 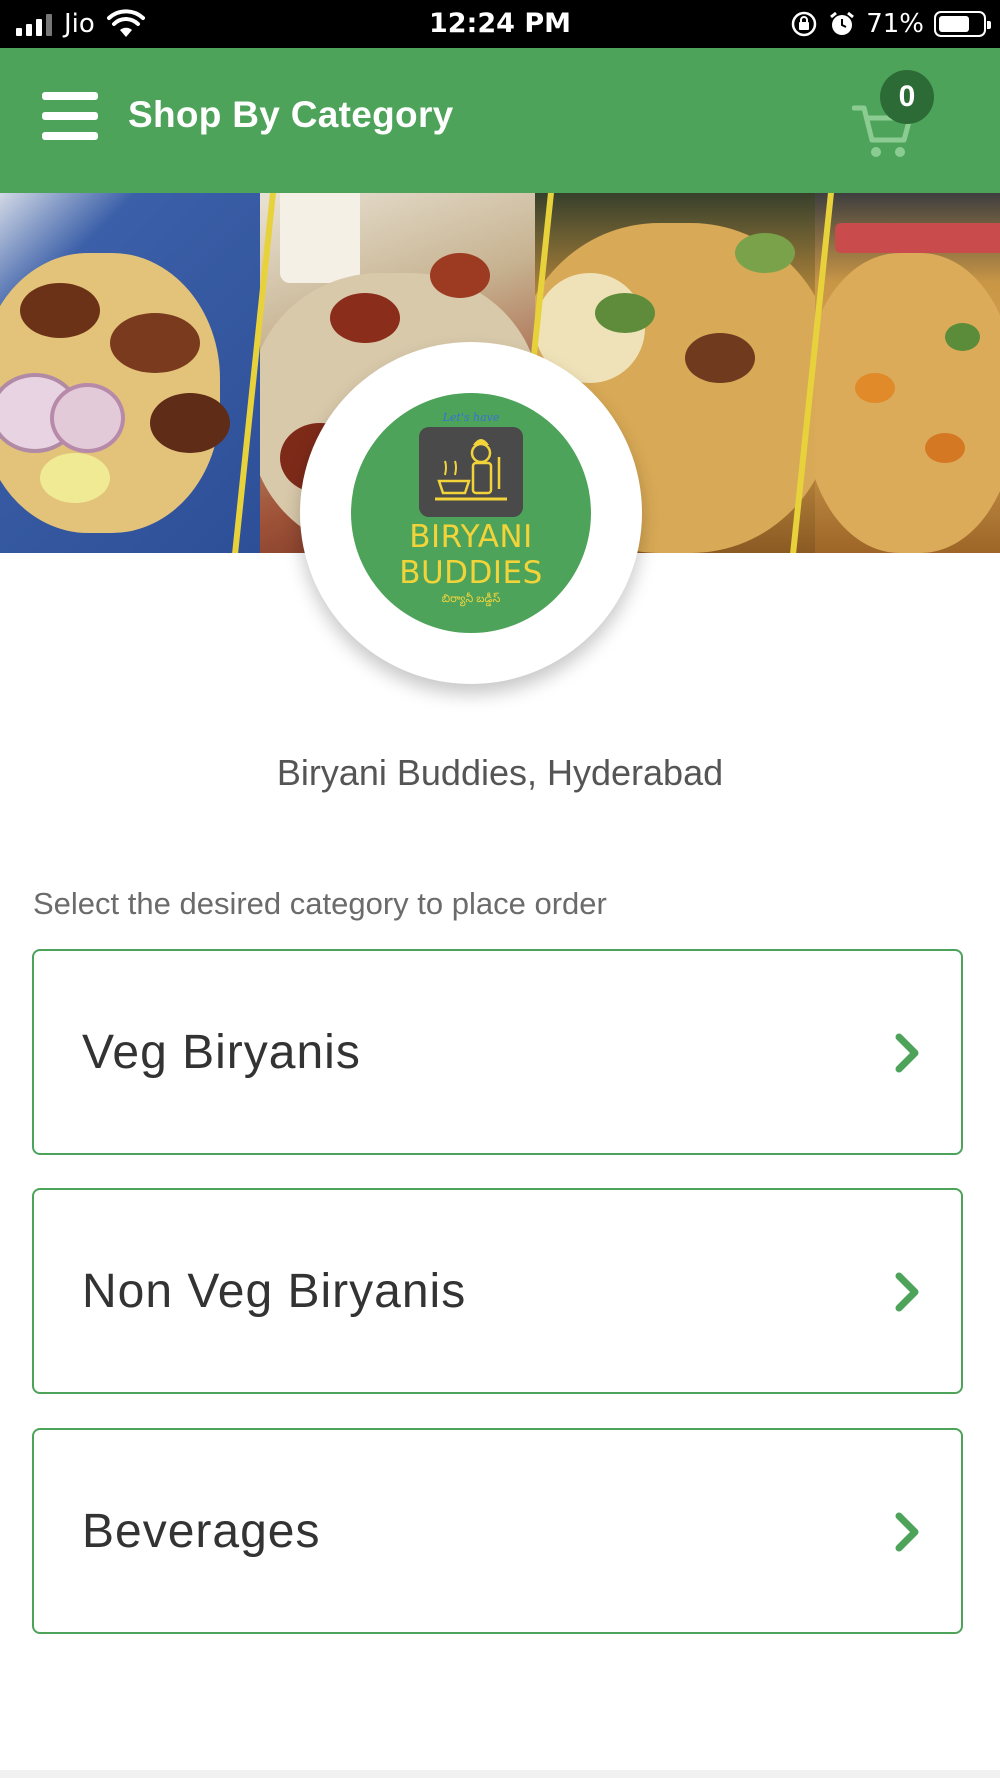 What do you see at coordinates (895, 24) in the screenshot?
I see `battery-percent: 71%` at bounding box center [895, 24].